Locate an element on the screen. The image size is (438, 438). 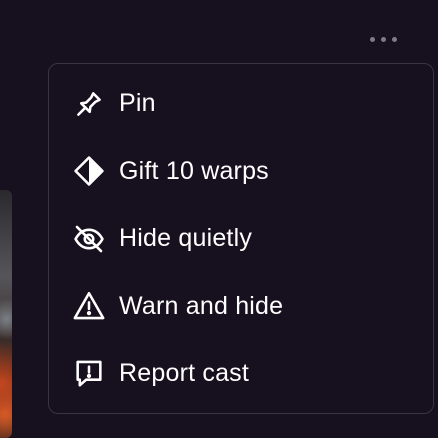
menu-item-warn-and-hide: Warn and hide is located at coordinates (241, 307).